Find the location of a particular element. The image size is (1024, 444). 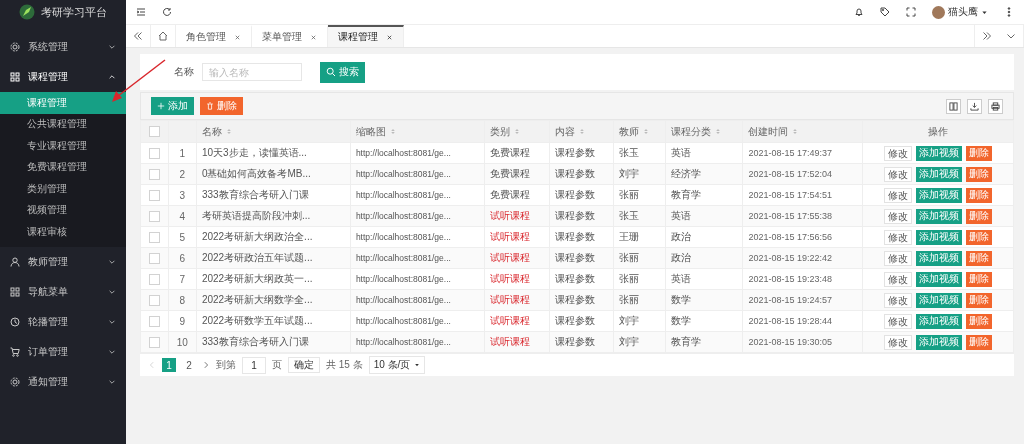

sidebar-item: 教师管理 is located at coordinates (63, 261).